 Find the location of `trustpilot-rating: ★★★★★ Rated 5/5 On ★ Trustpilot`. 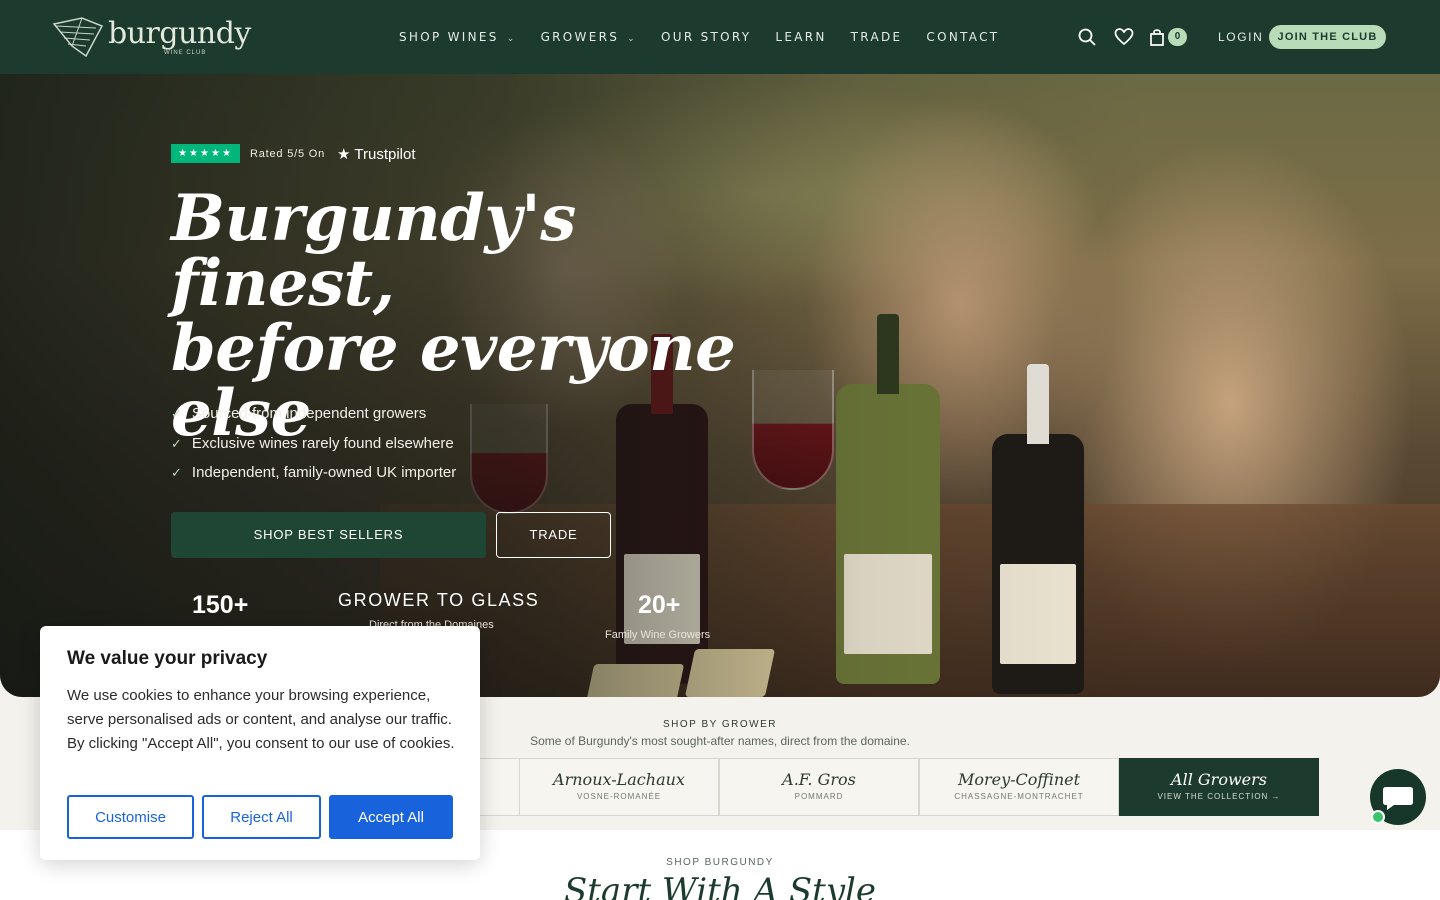

trustpilot-rating: ★★★★★ Rated 5/5 On ★ Trustpilot is located at coordinates (293, 153).